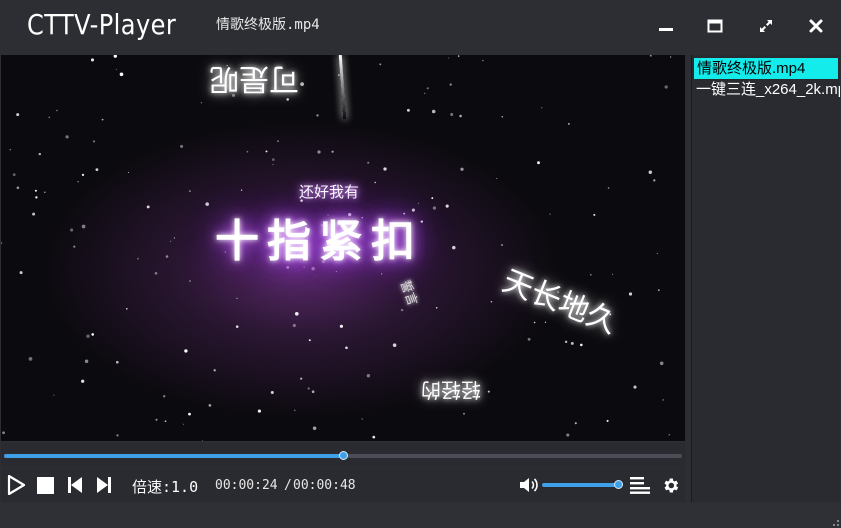 The height and width of the screenshot is (528, 841). Describe the element at coordinates (319, 241) in the screenshot. I see `lyric-main: 十指紧扣` at that location.